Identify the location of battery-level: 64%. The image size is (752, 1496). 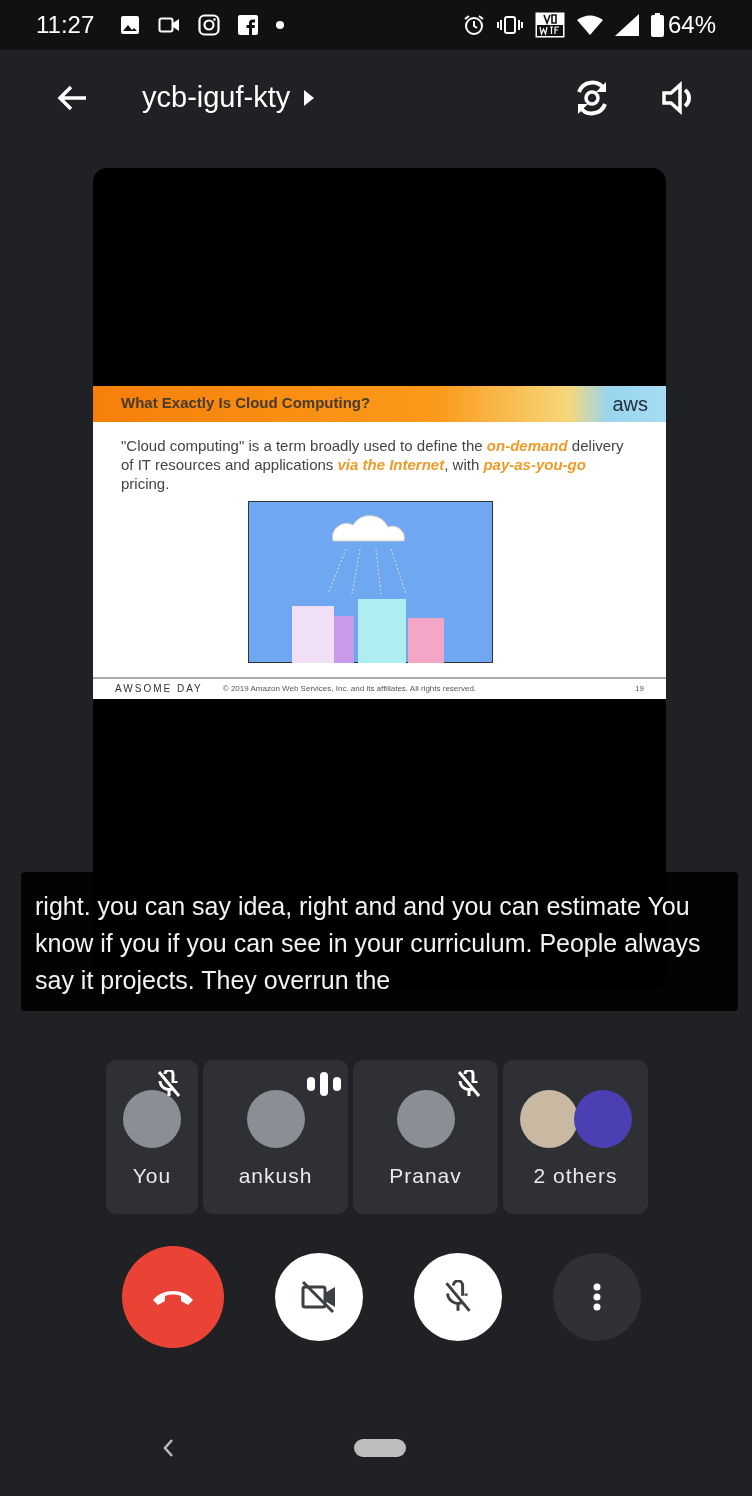
(691, 25).